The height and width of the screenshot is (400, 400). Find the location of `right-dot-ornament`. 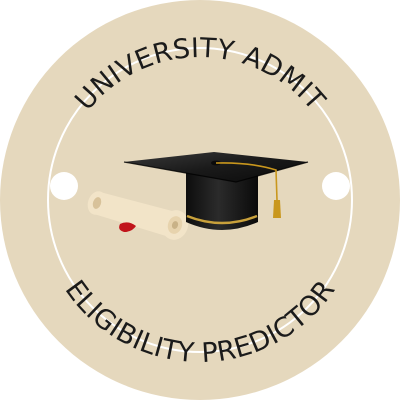

right-dot-ornament is located at coordinates (336, 186).